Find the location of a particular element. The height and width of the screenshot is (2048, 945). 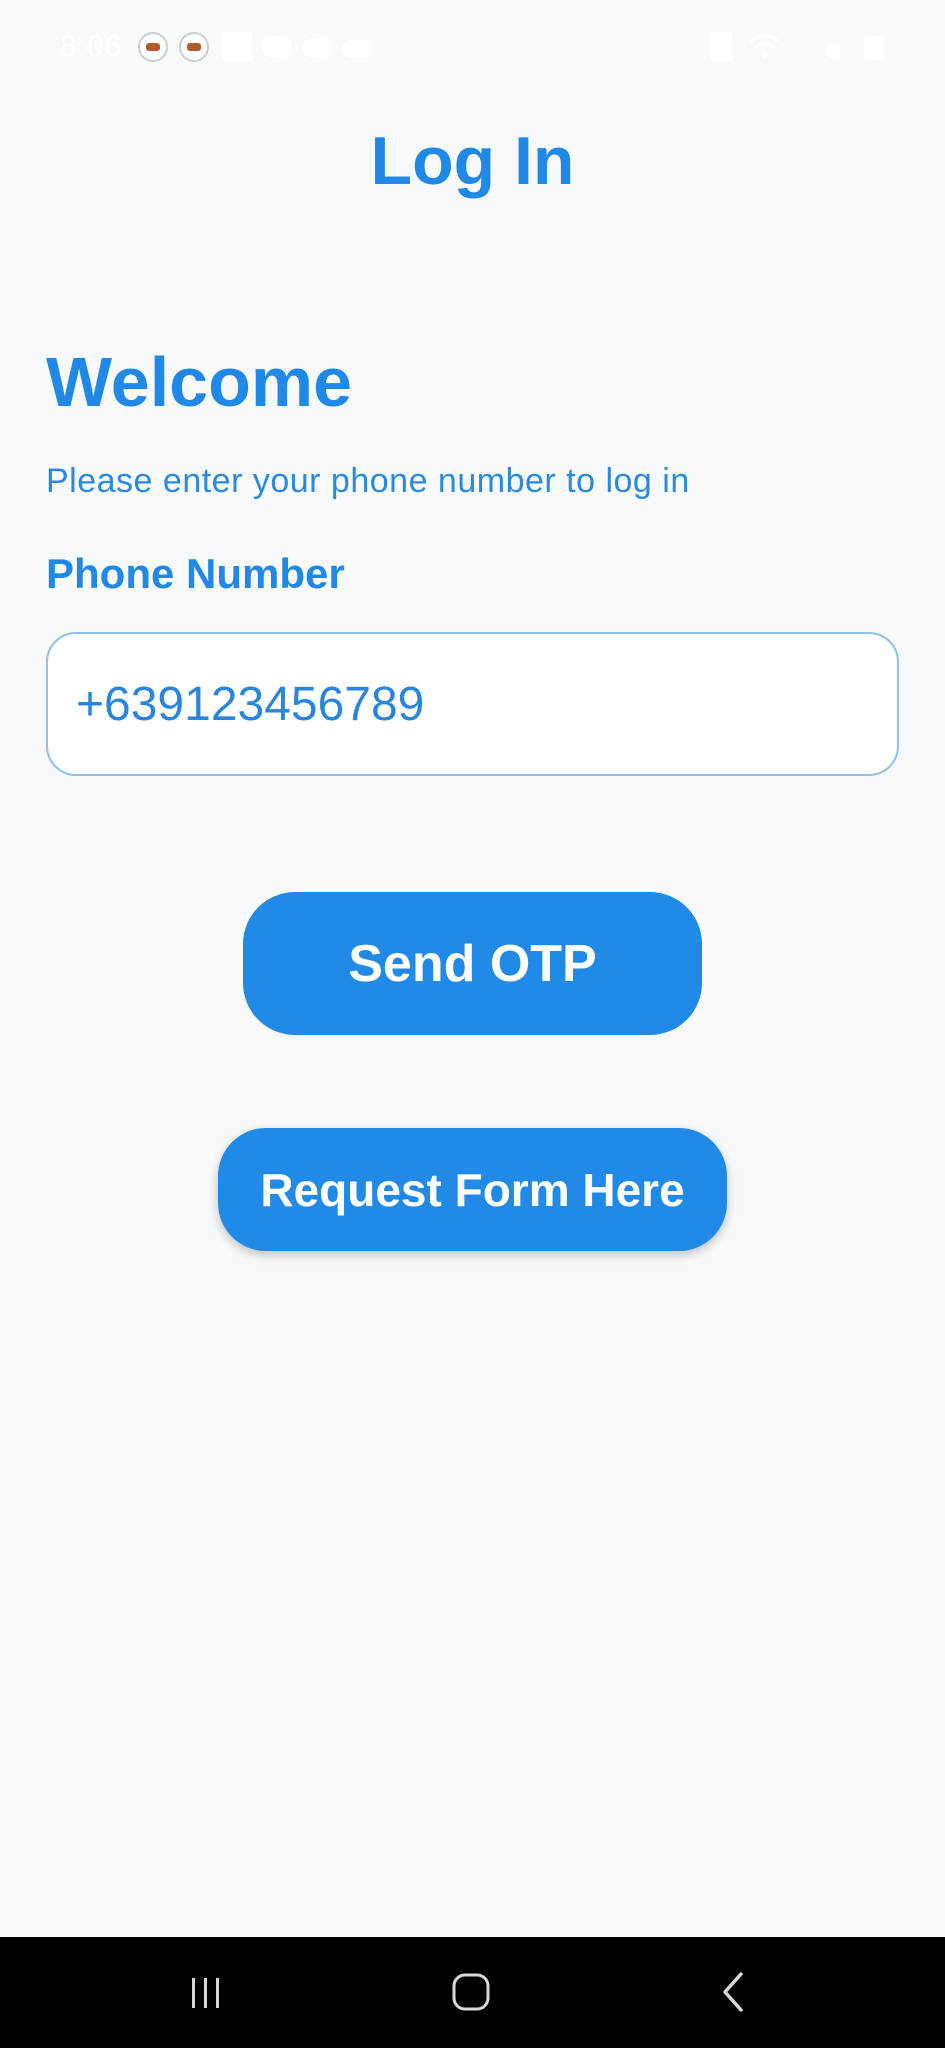

wifi-icon is located at coordinates (764, 47).